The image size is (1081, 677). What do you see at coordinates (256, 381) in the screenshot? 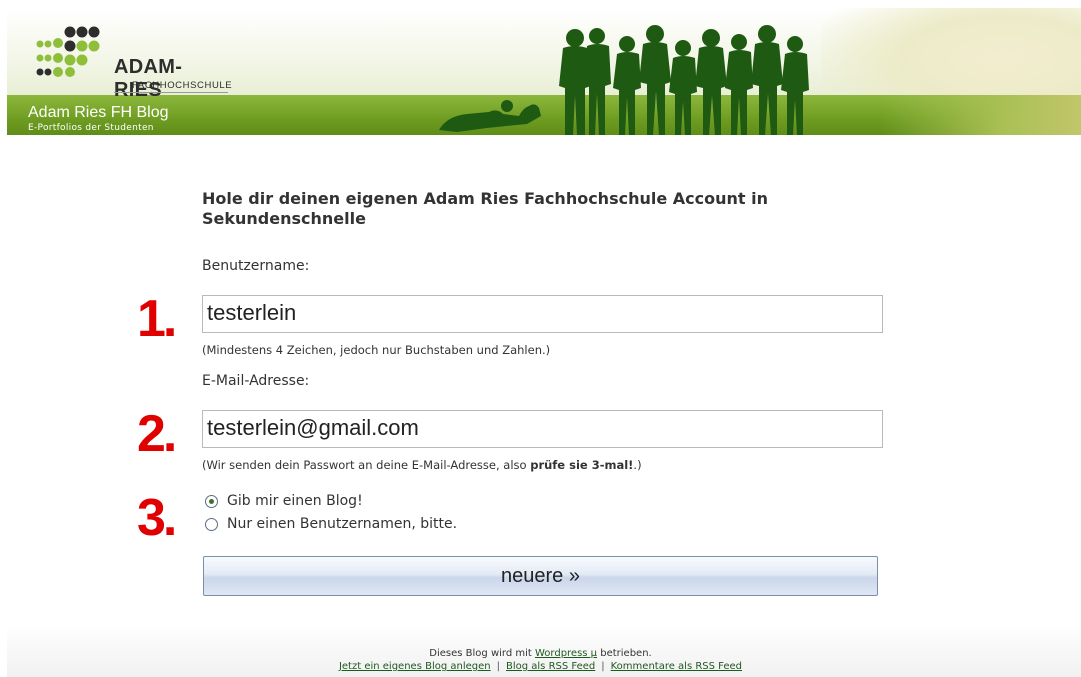
I see `email-label: E-Mail-Adresse:` at bounding box center [256, 381].